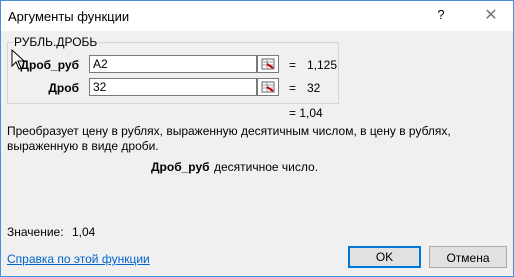 The image size is (514, 277). Describe the element at coordinates (322, 65) in the screenshot. I see `arg-result-drob-rub: 1,125` at that location.